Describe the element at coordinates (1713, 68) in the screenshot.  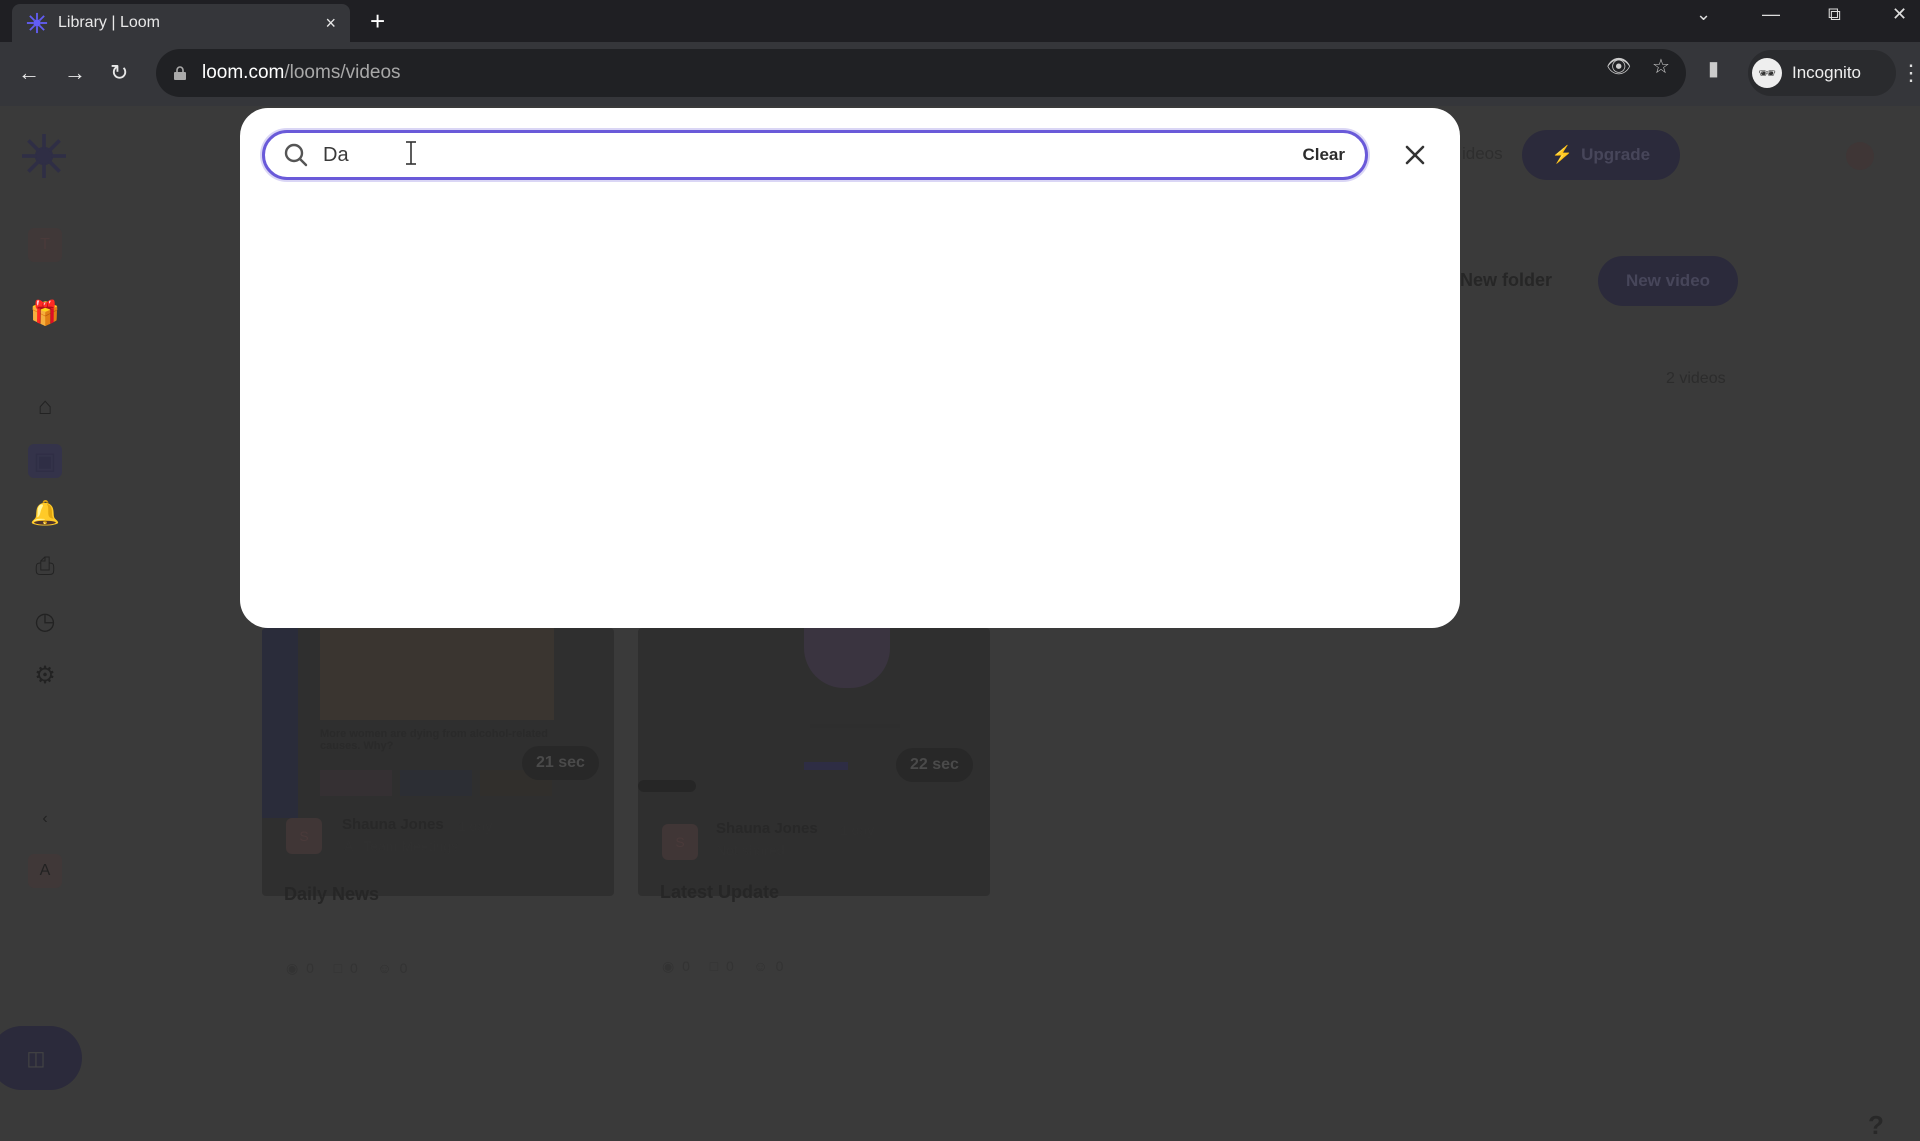
I see `side-panel-icon: ▮` at that location.